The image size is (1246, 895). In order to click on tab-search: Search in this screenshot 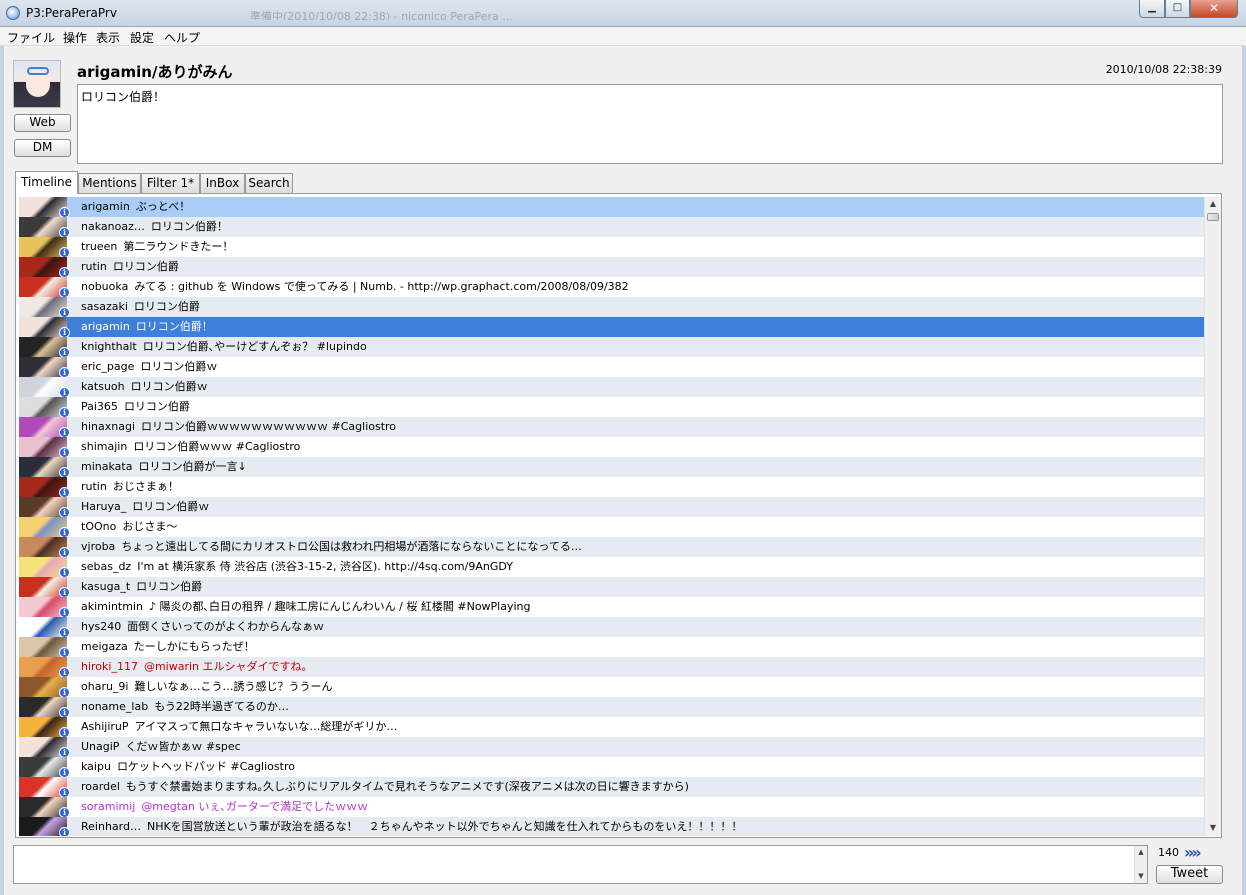, I will do `click(269, 183)`.